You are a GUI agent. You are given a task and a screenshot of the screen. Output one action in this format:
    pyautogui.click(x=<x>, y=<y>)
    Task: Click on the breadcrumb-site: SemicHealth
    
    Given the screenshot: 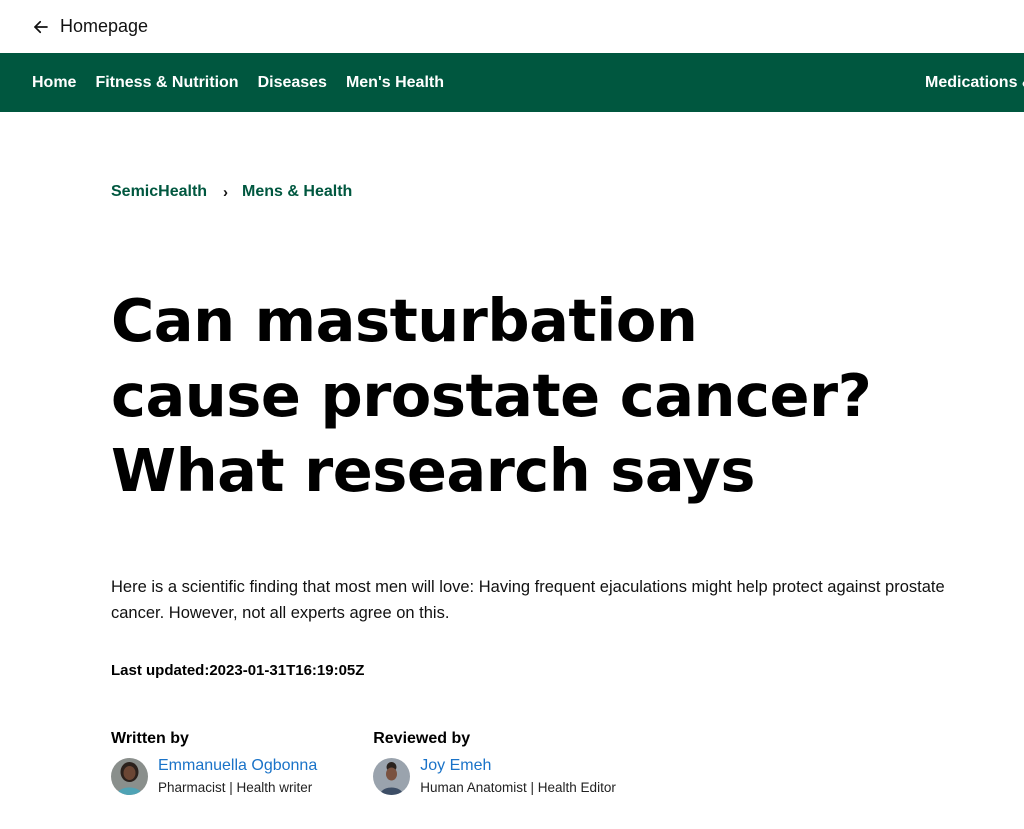 What is the action you would take?
    pyautogui.click(x=159, y=192)
    